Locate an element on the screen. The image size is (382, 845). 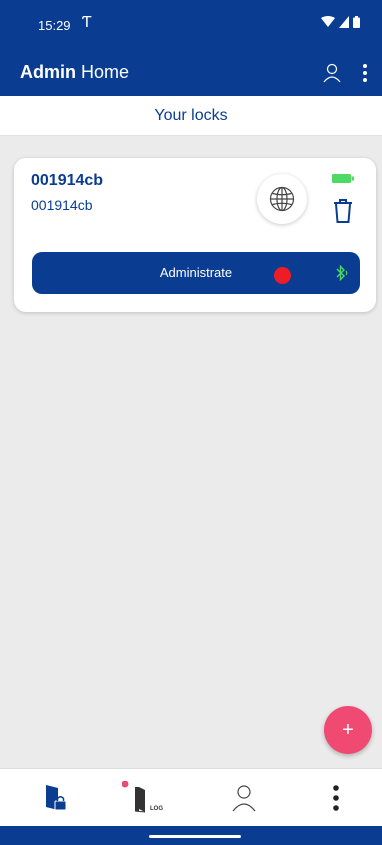
app-role: Admin is located at coordinates (48, 72).